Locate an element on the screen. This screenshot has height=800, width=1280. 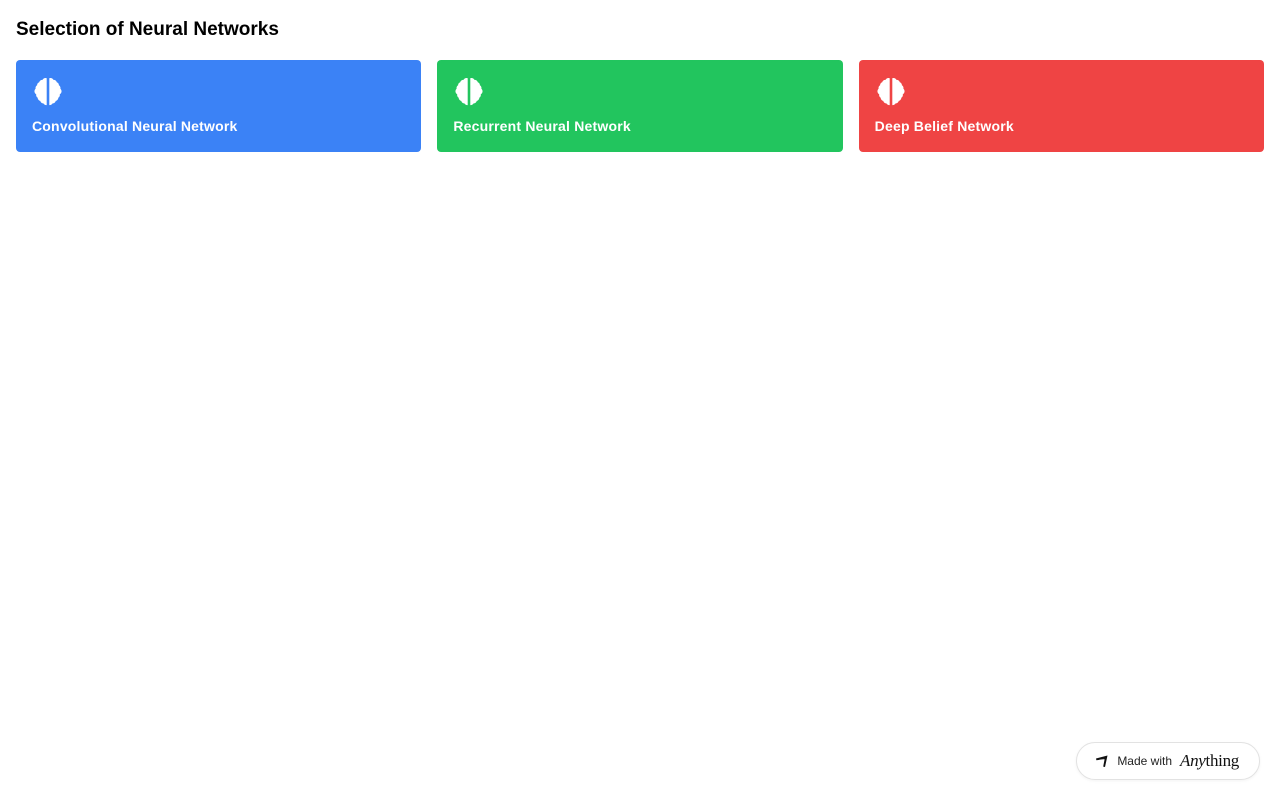
brand-italic-part: Any is located at coordinates (1193, 760).